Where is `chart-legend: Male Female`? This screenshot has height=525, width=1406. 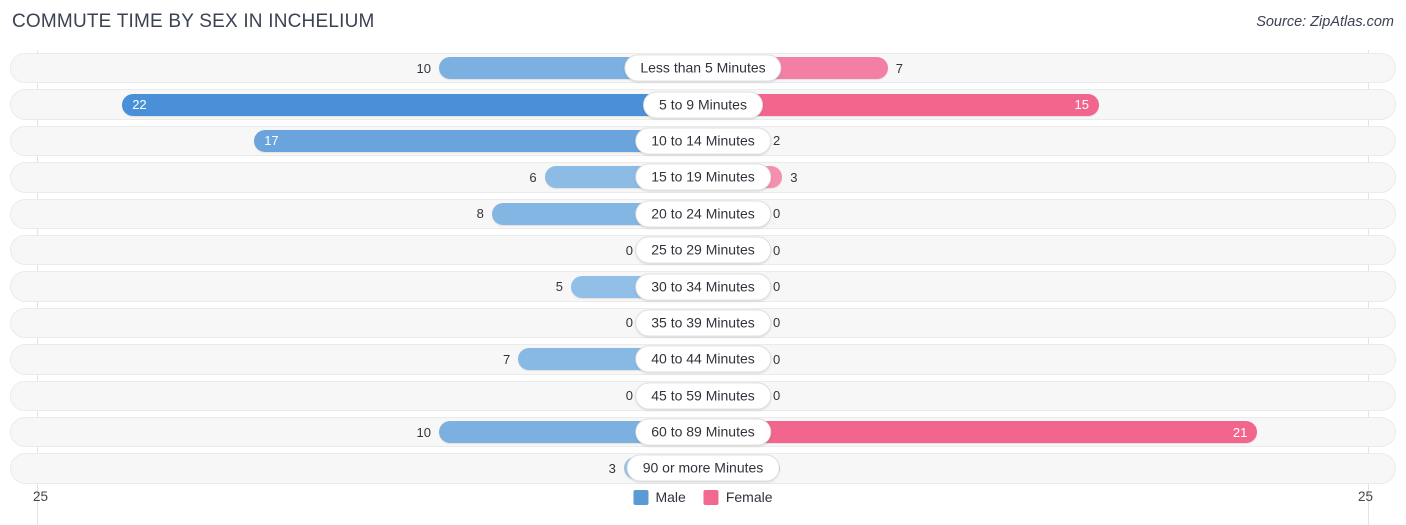
chart-legend: Male Female is located at coordinates (703, 497).